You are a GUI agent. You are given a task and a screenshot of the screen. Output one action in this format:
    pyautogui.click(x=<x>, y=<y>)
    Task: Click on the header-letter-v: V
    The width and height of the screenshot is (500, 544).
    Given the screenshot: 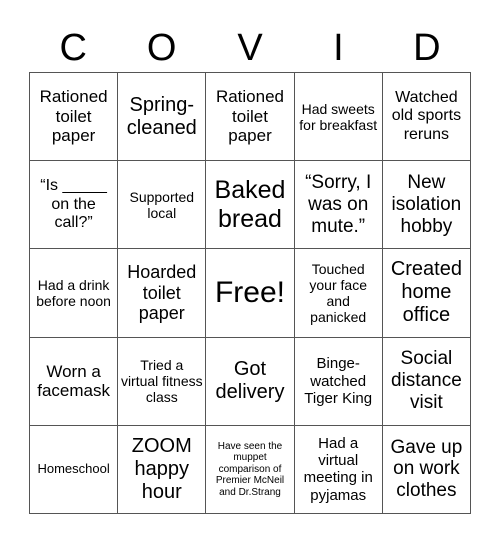 What is the action you would take?
    pyautogui.click(x=250, y=48)
    